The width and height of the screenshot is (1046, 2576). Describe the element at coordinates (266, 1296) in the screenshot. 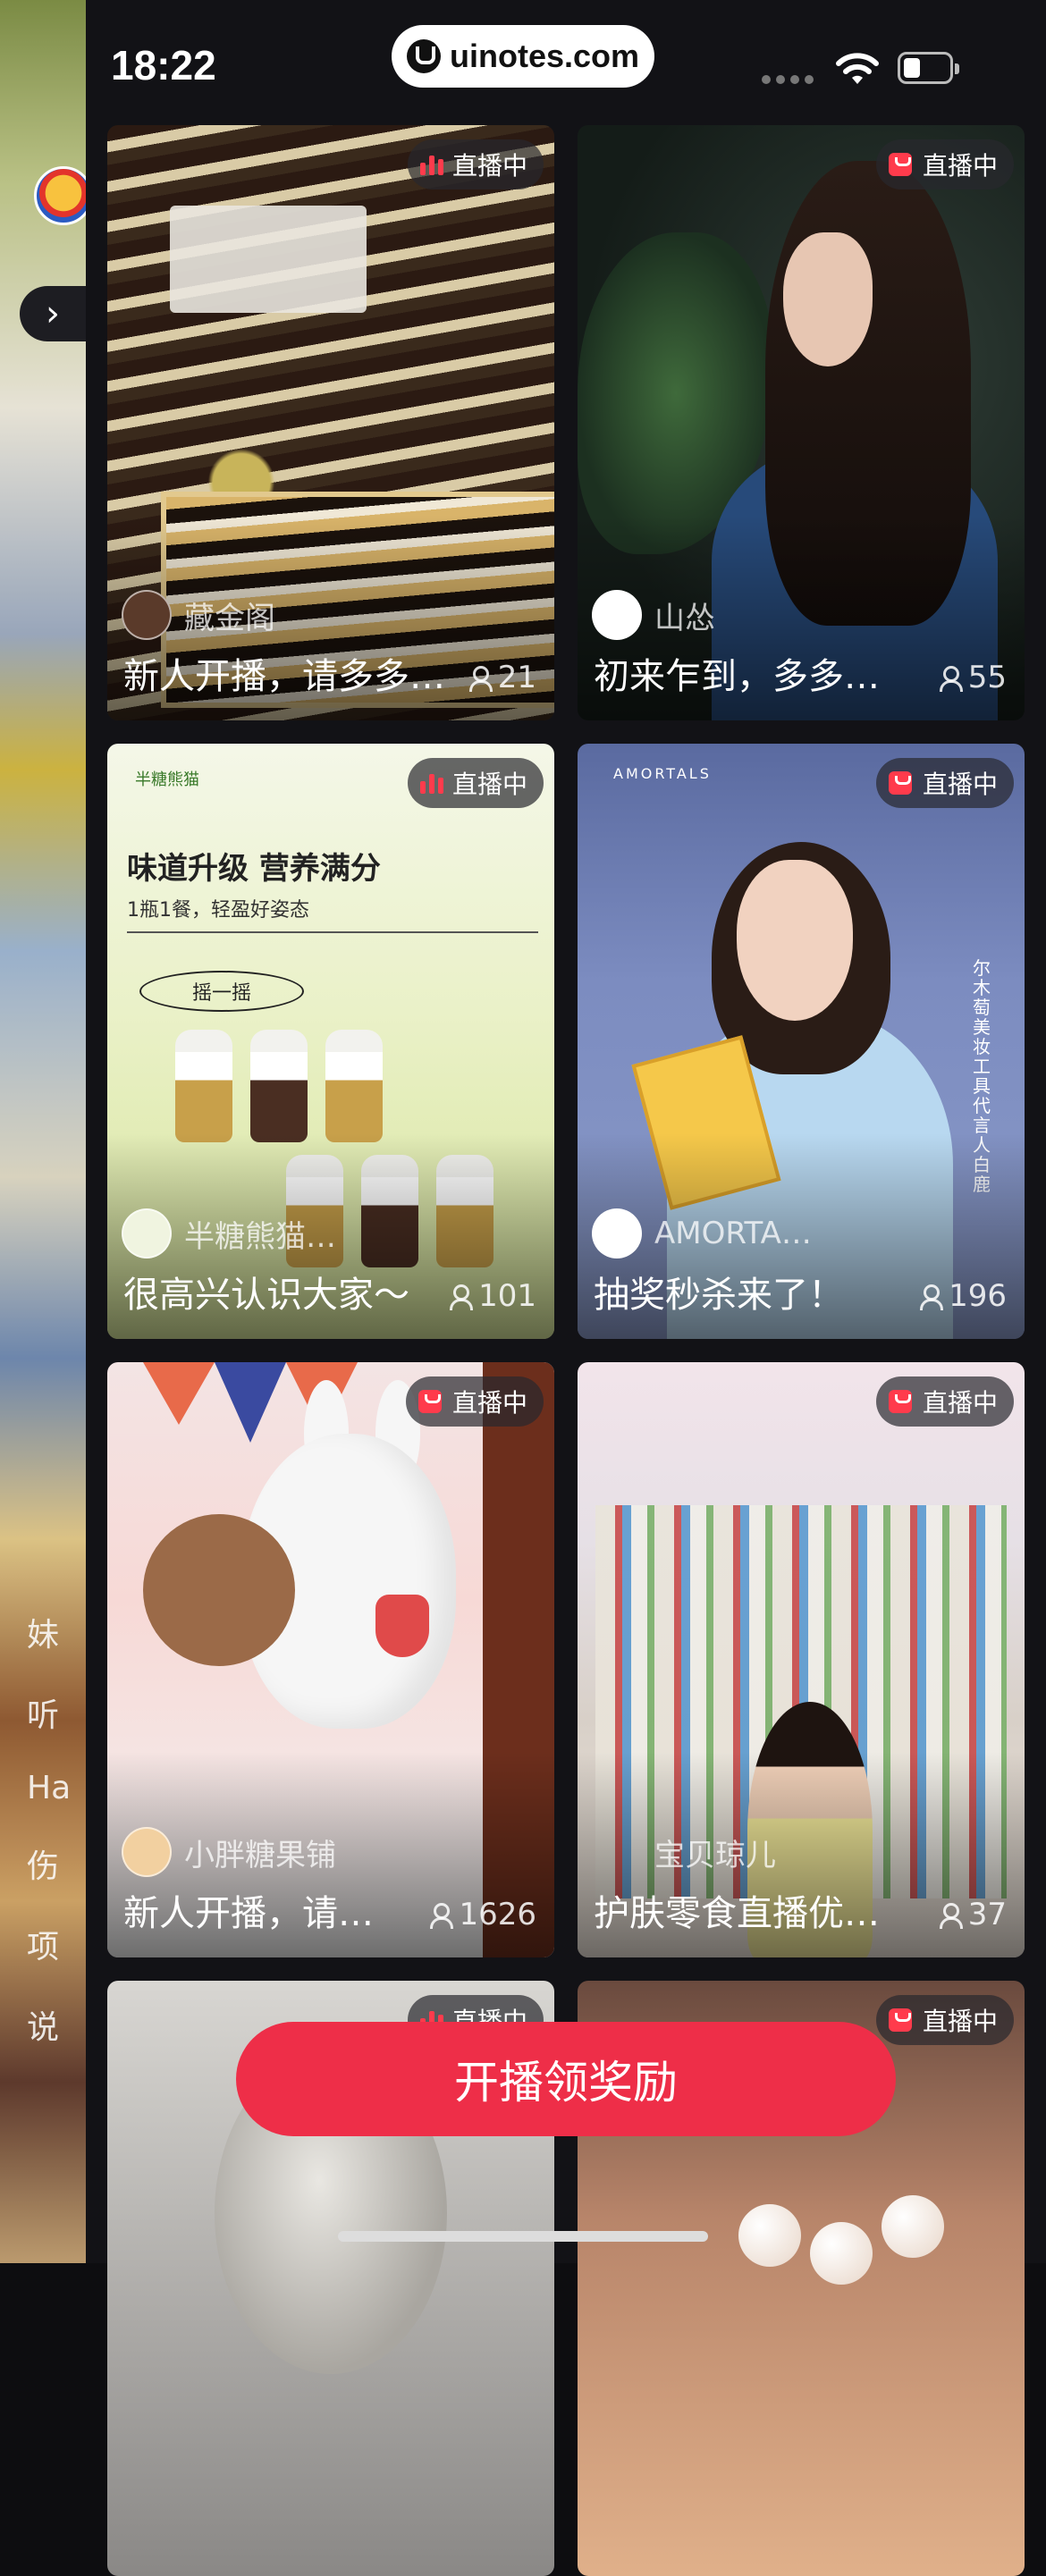

I see `live-title: 很高兴认识大家～` at that location.